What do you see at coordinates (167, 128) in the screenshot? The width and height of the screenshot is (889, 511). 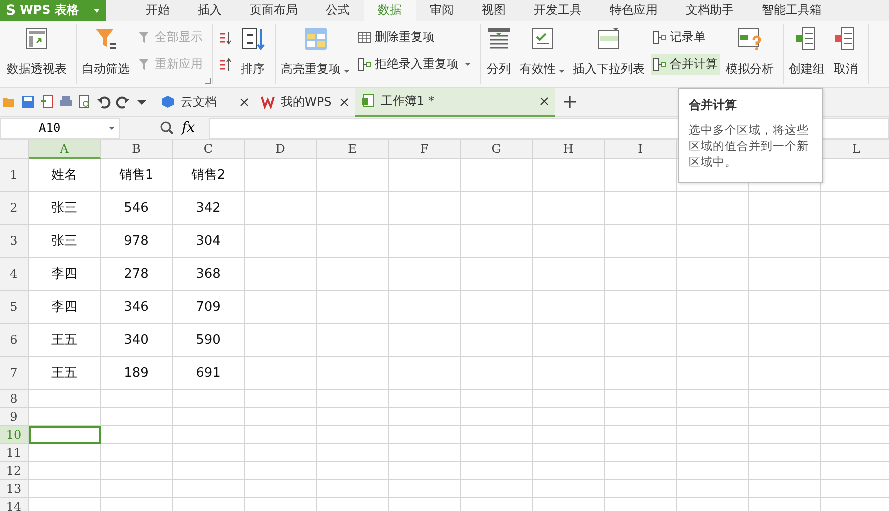 I see `zoom-icon` at bounding box center [167, 128].